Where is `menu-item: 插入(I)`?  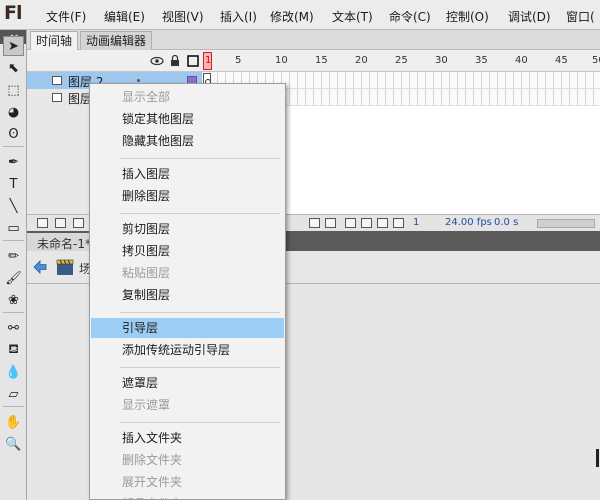
menu-item: 插入(I) is located at coordinates (238, 16).